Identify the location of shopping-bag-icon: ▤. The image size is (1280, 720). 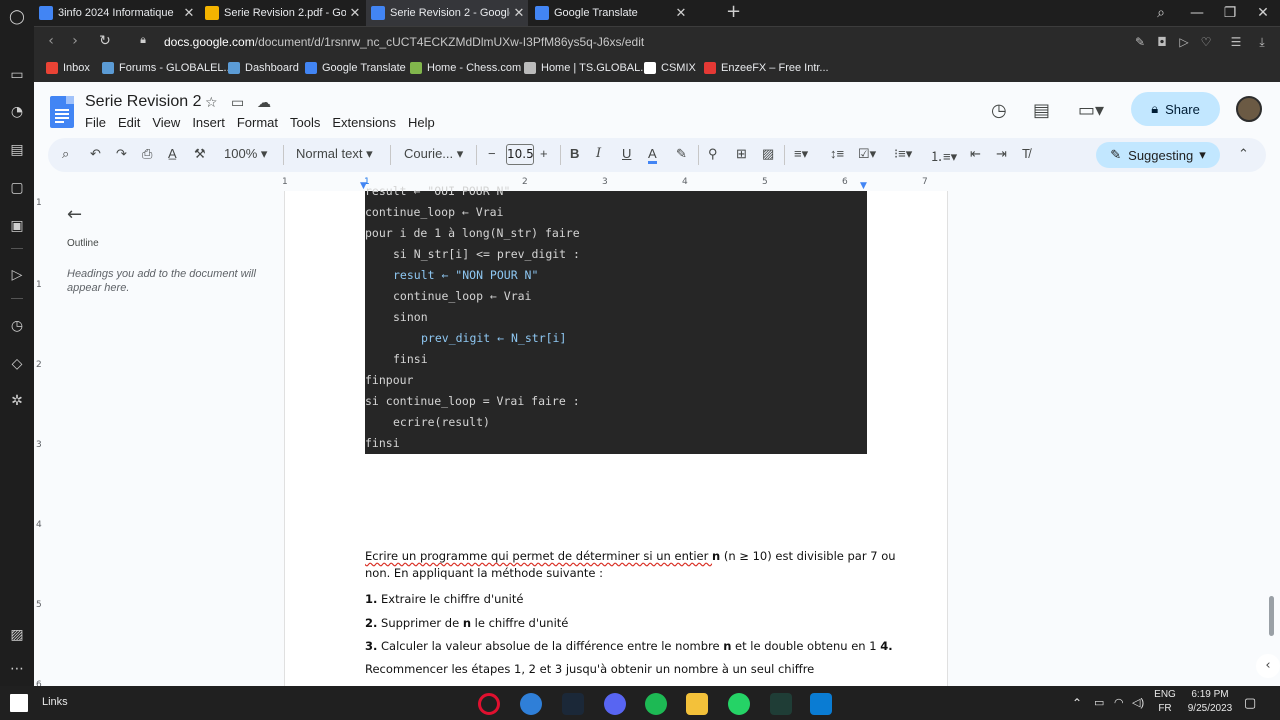
(17, 150).